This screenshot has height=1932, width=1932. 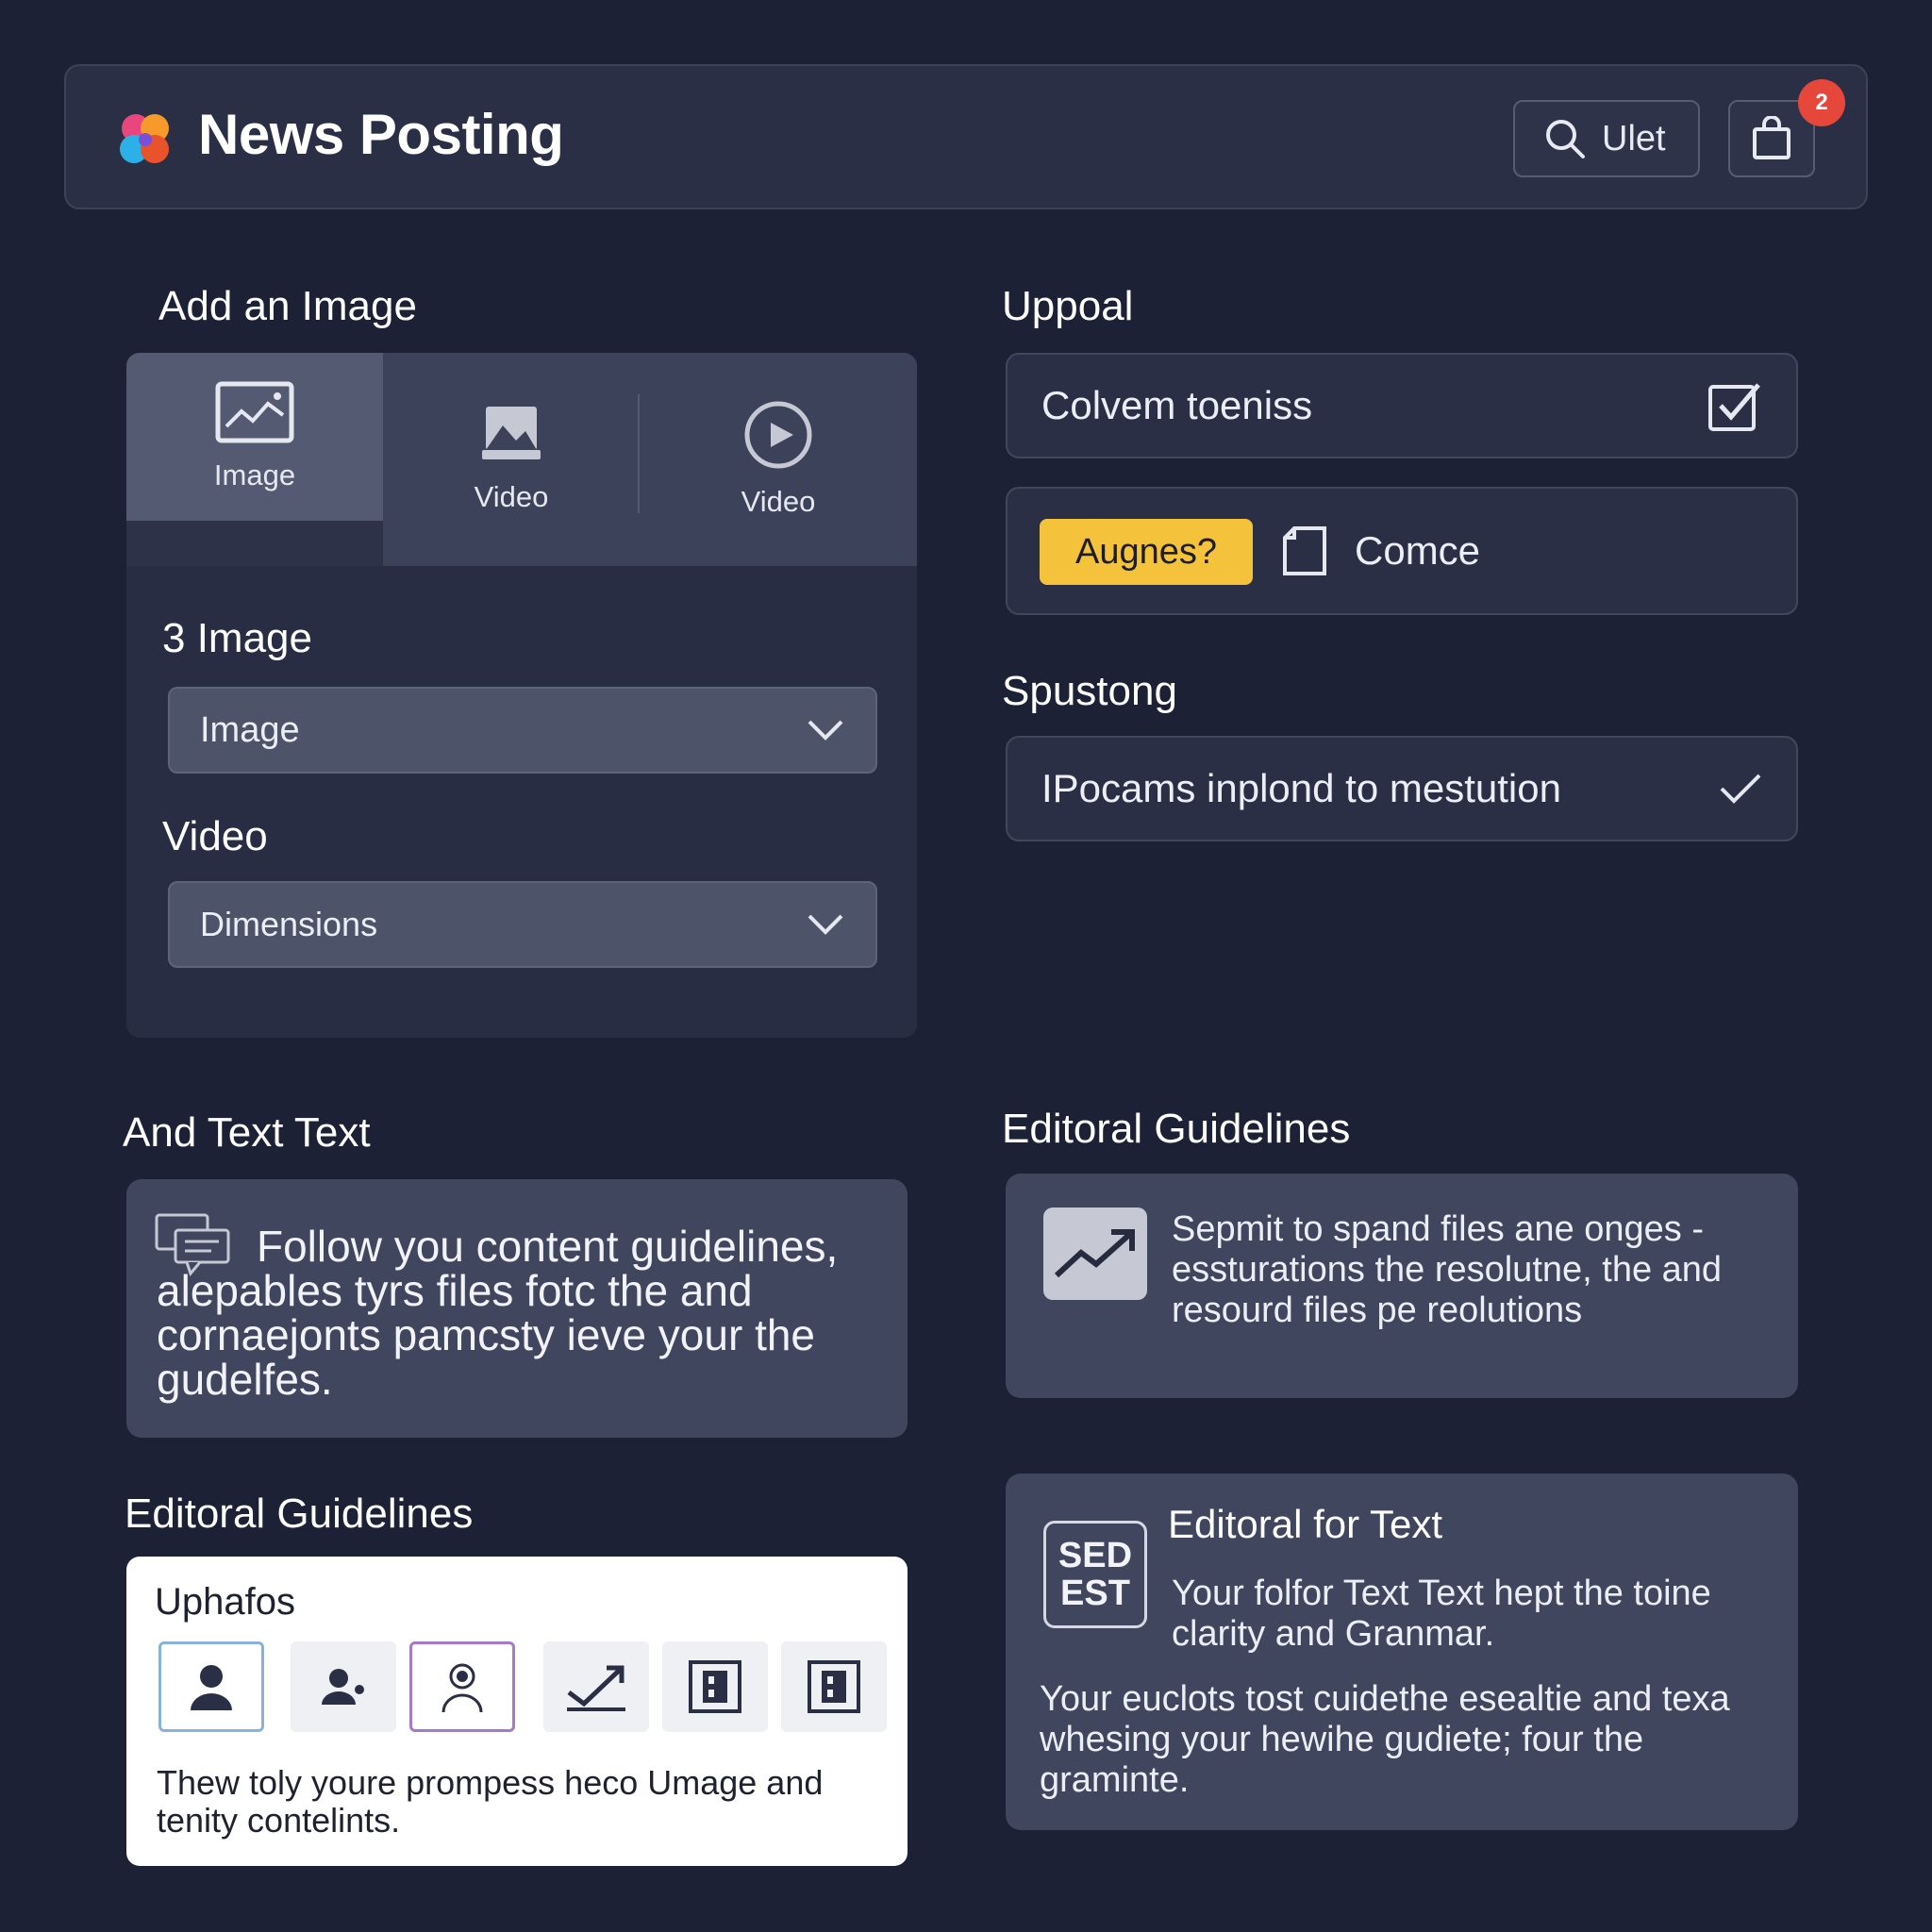 I want to click on user-tile, so click(x=211, y=1687).